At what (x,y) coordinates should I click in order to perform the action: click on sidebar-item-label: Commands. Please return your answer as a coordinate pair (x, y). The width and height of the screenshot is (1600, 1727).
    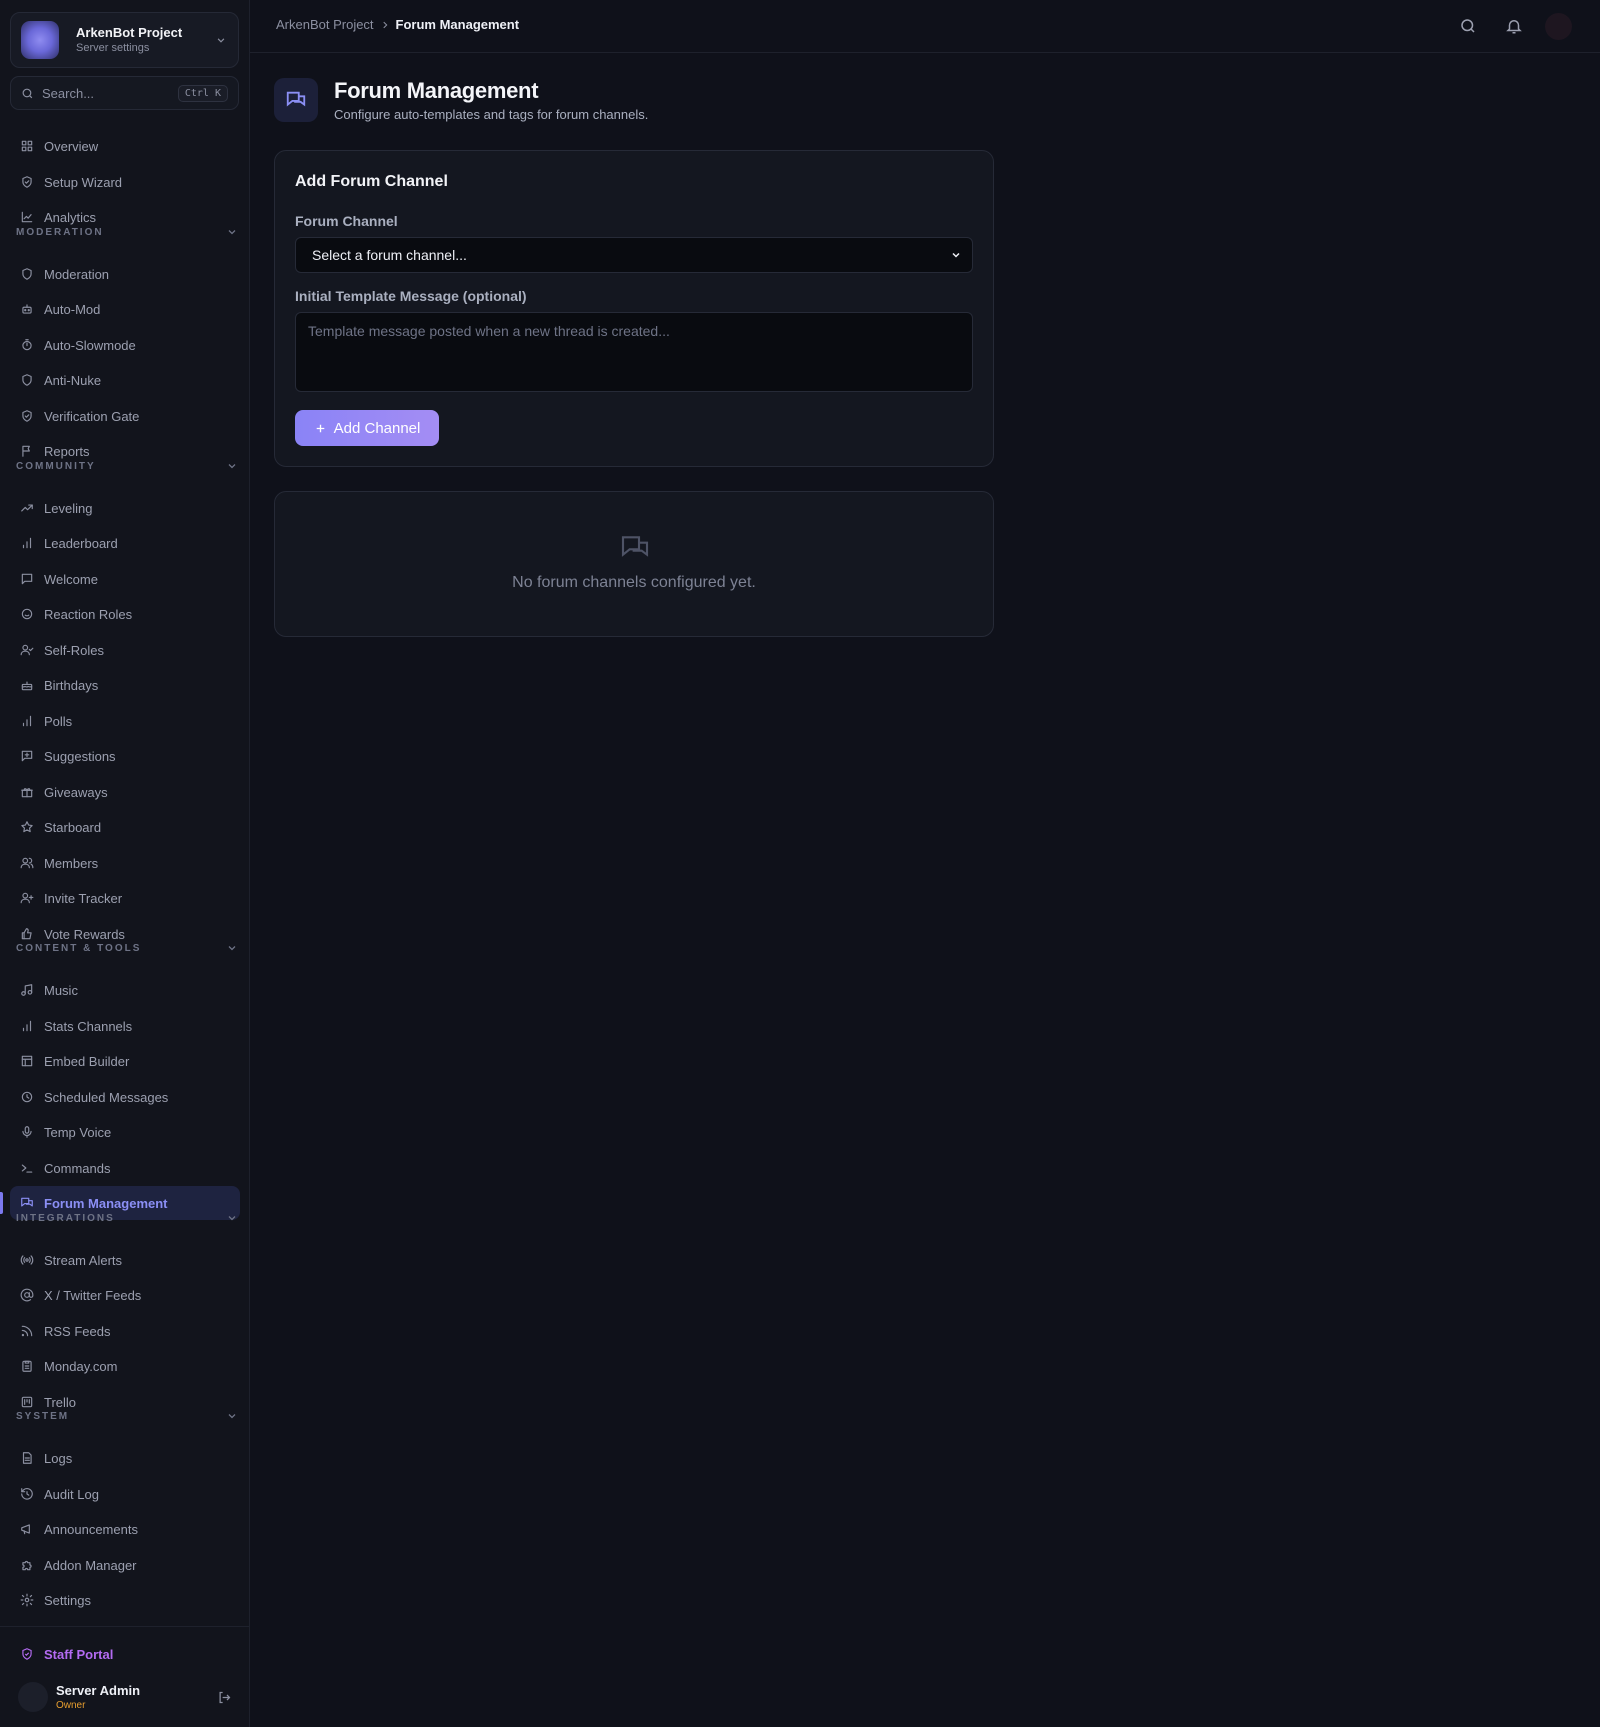
    Looking at the image, I should click on (77, 1168).